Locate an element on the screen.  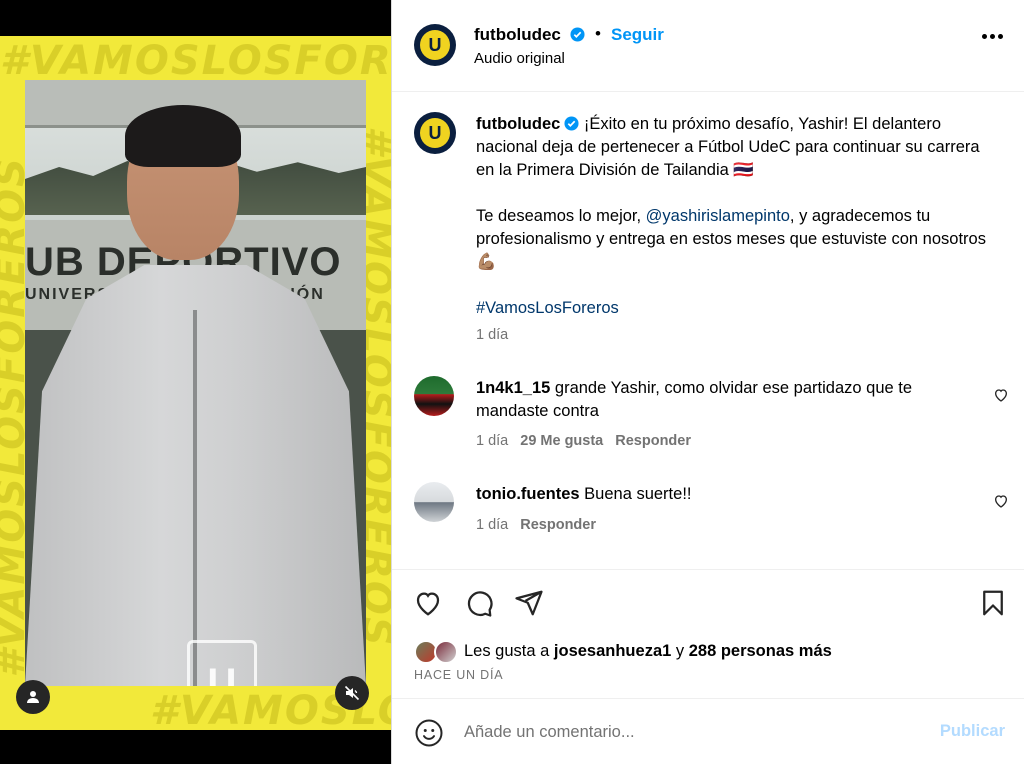
comment-2-text: tonio.fuentes Buena suerte!! is located at coordinates (731, 494).